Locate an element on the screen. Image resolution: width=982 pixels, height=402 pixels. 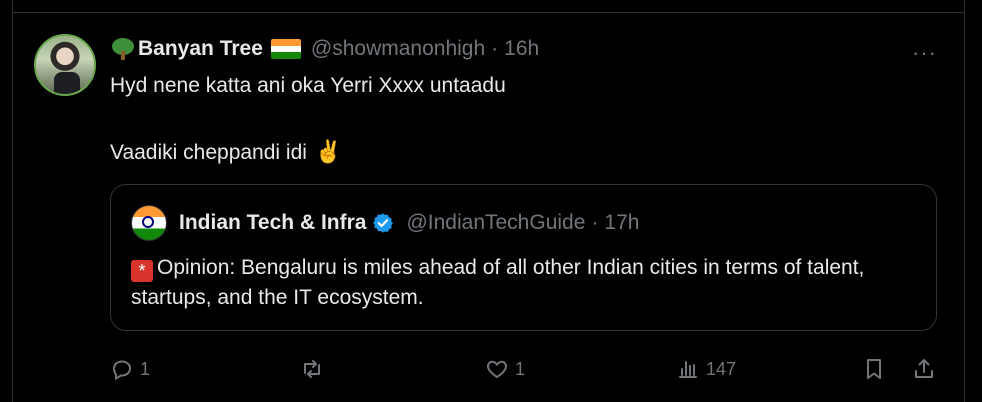
quoted-author-handle: @IndianTechGuide is located at coordinates (496, 222).